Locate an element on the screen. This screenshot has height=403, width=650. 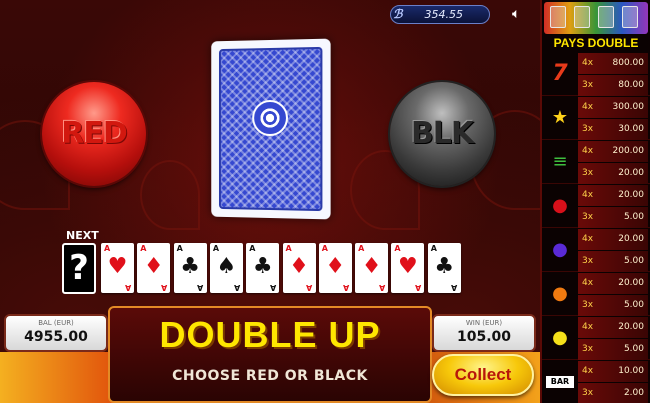
paytable-line: 3x 2.00 is located at coordinates (613, 393).